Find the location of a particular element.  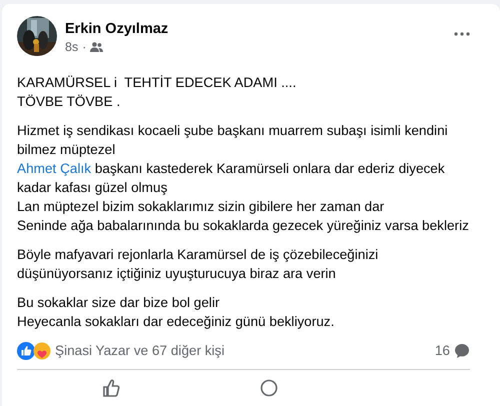

post-text: Heyecanla sokakları dar edeceğiniz günü bekliyoruz. is located at coordinates (176, 321).